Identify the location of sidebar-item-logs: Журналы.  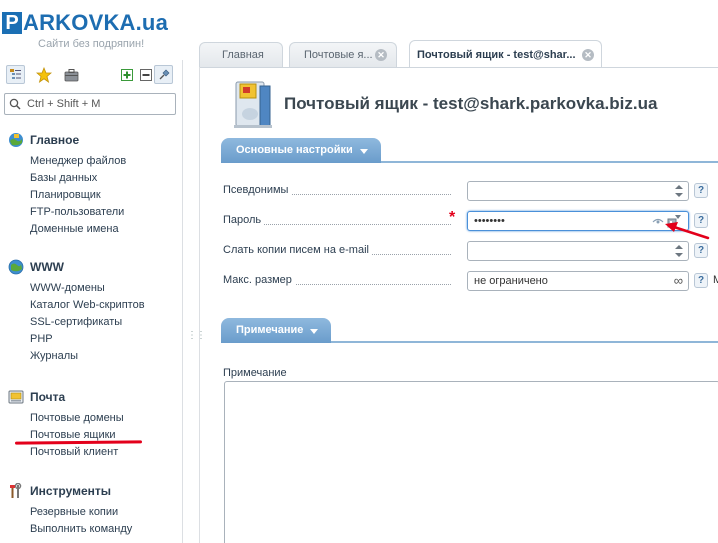
(104, 357).